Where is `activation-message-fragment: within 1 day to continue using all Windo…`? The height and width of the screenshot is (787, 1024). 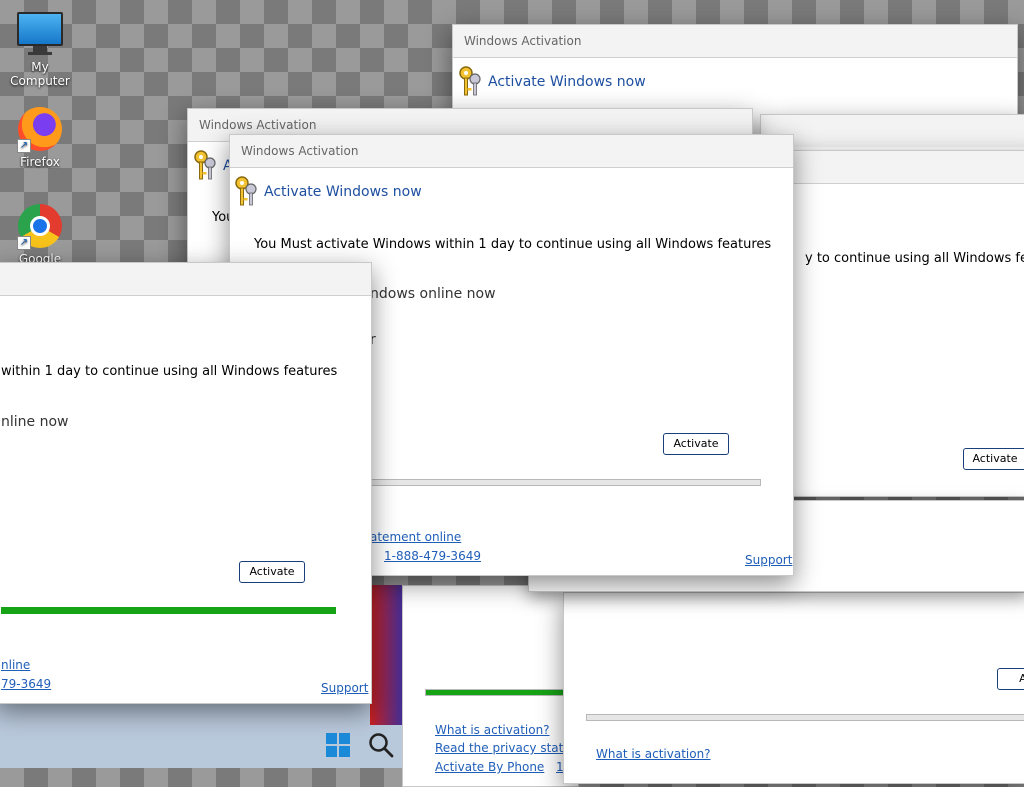
activation-message-fragment: within 1 day to continue using all Windo… is located at coordinates (169, 371).